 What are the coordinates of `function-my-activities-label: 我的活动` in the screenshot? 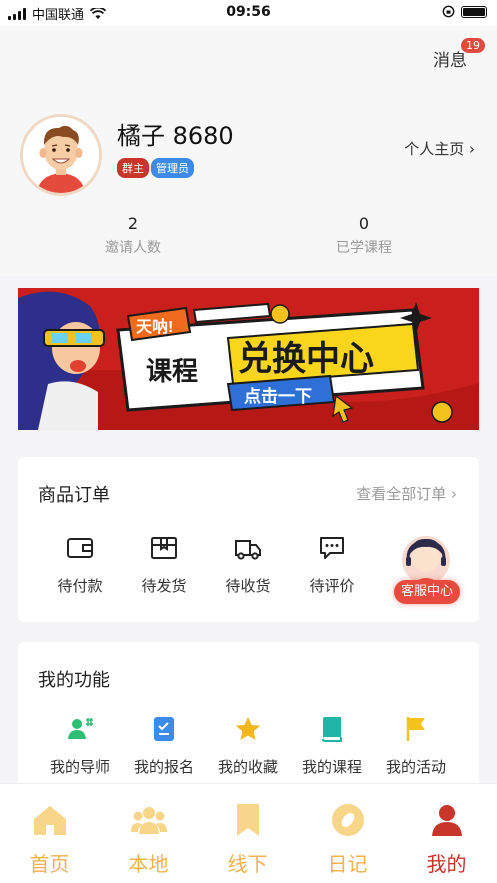 It's located at (415, 767).